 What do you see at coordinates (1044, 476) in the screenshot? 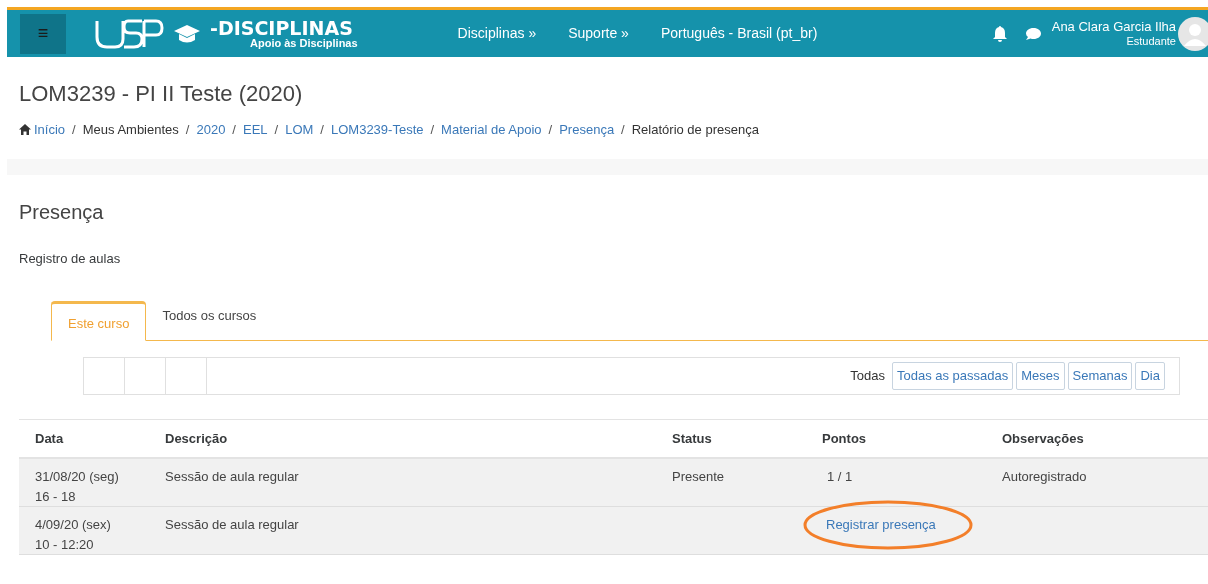
I see `notes-cell: Autoregistrado` at bounding box center [1044, 476].